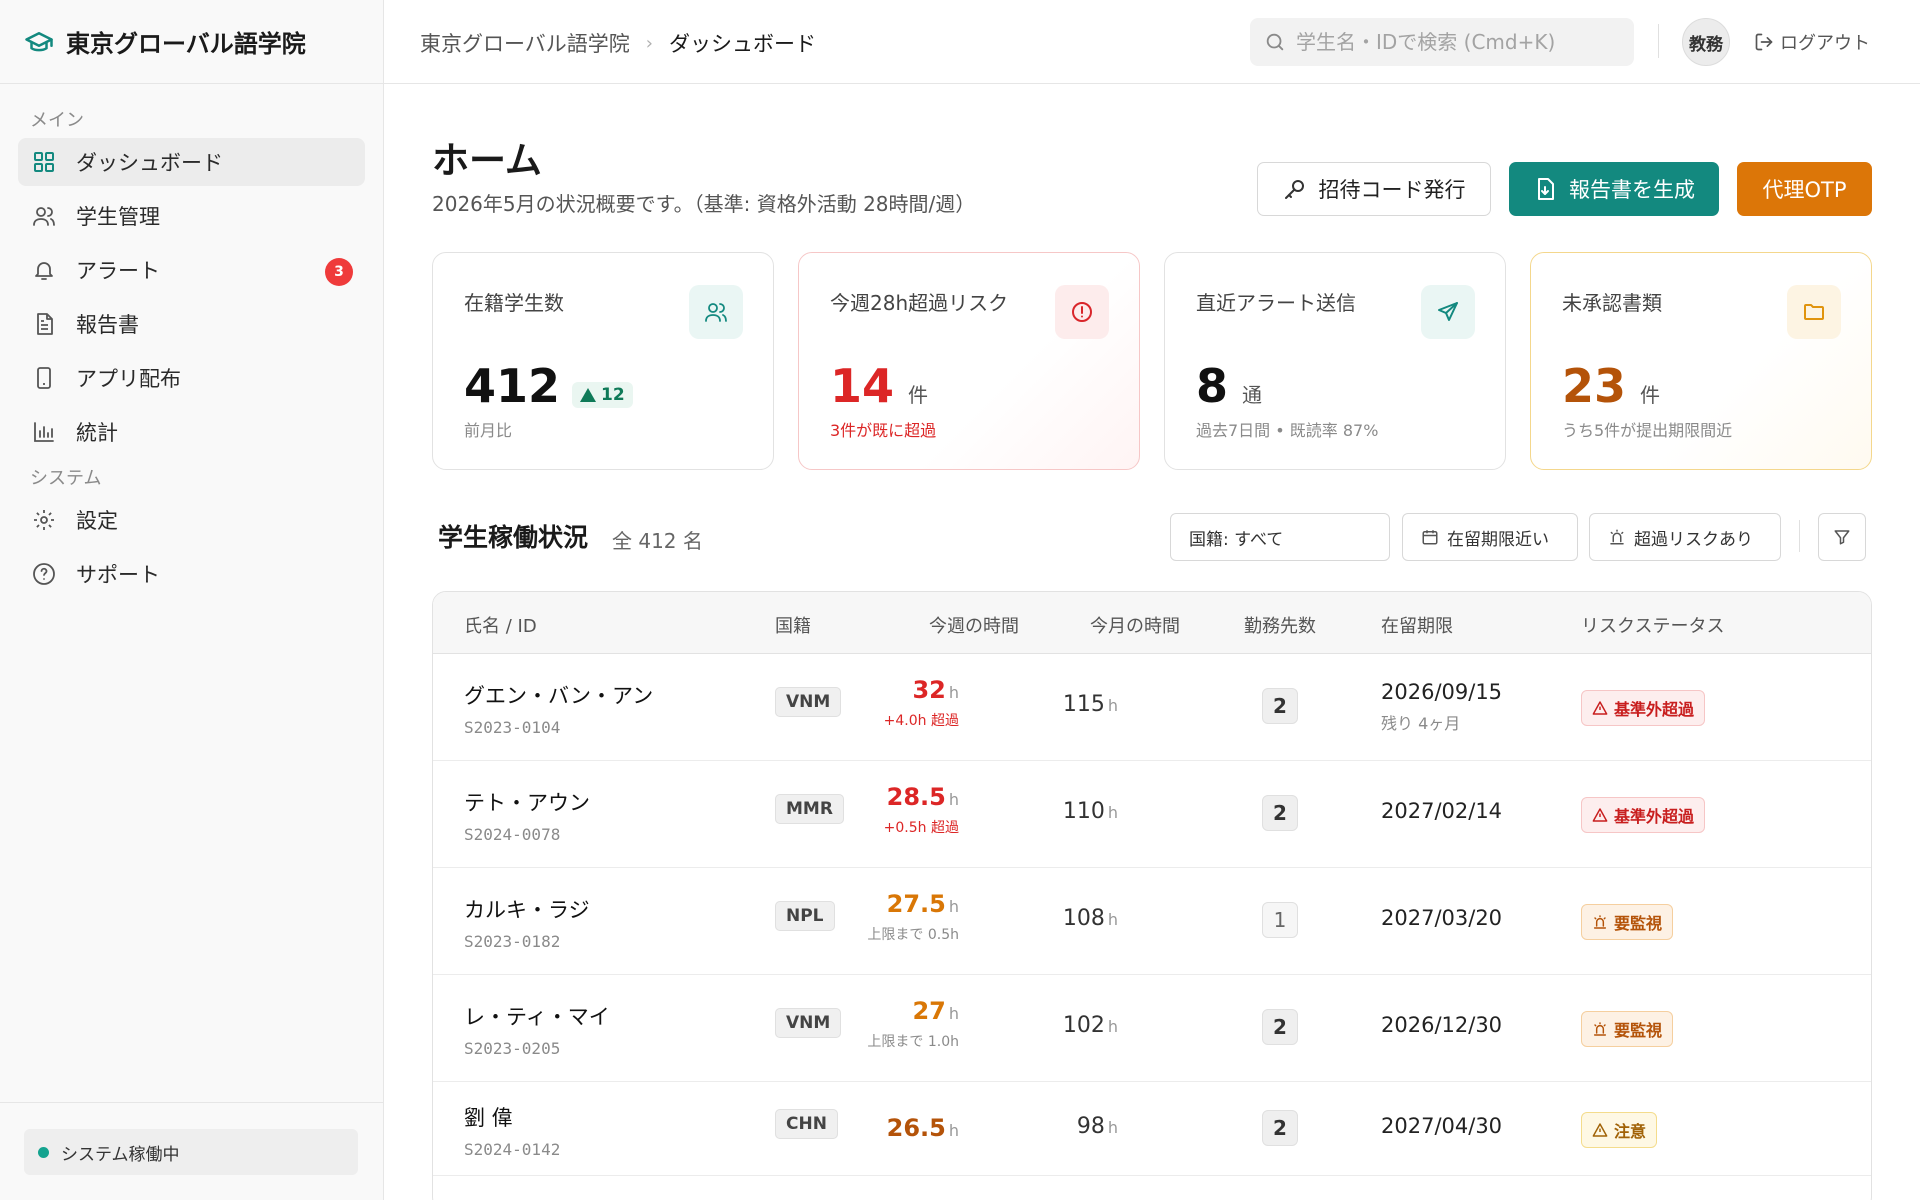  I want to click on status-badge: 要監視, so click(1627, 922).